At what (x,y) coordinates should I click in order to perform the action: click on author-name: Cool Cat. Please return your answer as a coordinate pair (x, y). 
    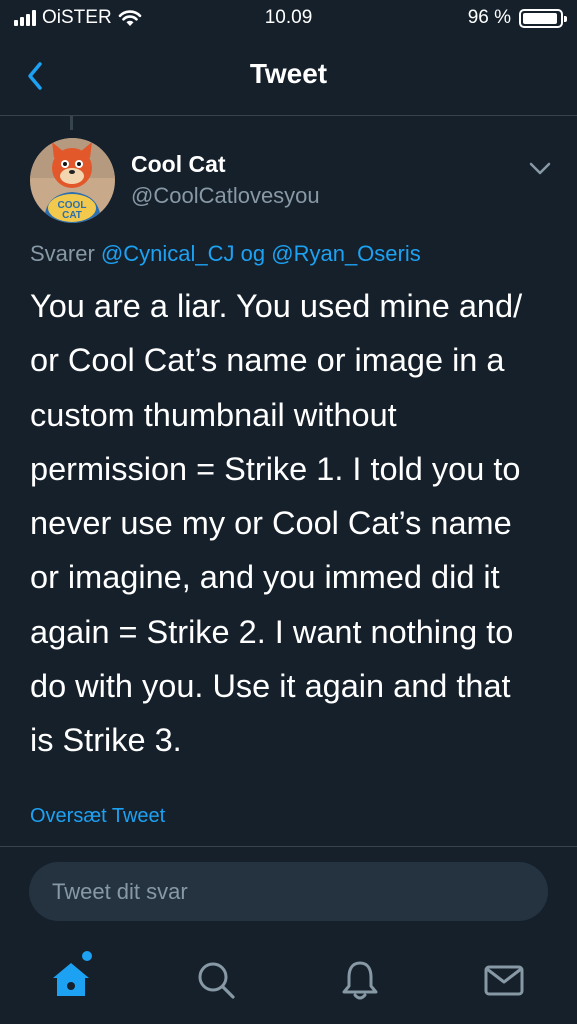
    Looking at the image, I should click on (178, 164).